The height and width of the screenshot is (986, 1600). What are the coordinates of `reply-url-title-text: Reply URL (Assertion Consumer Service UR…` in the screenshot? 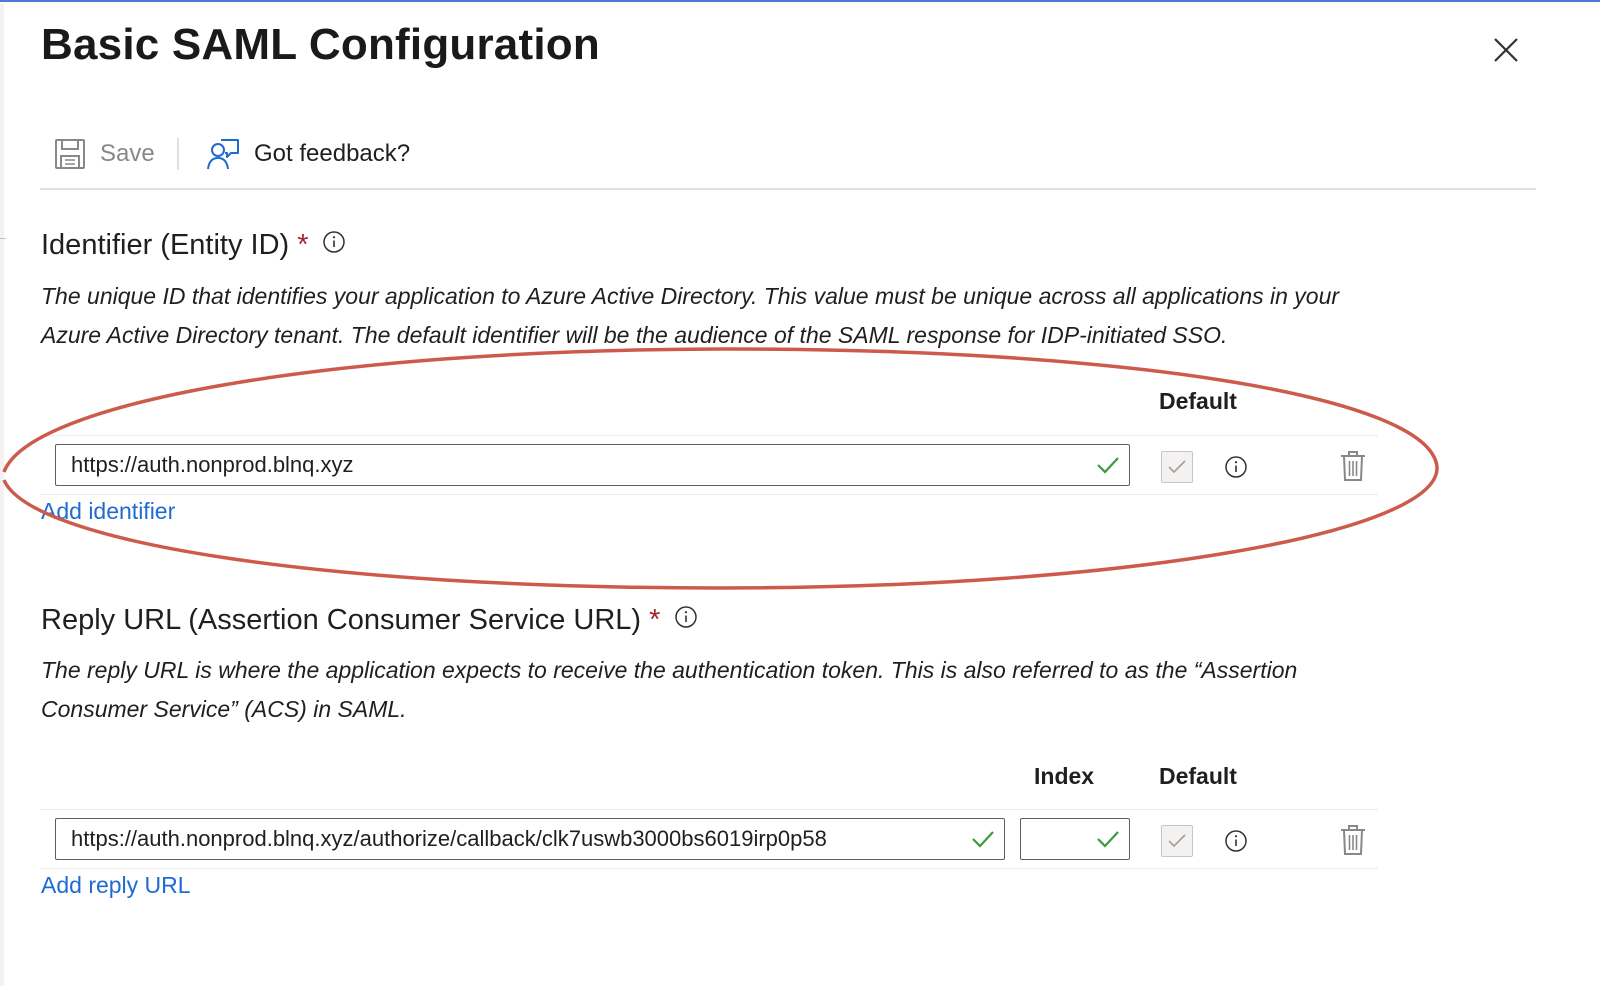 It's located at (341, 620).